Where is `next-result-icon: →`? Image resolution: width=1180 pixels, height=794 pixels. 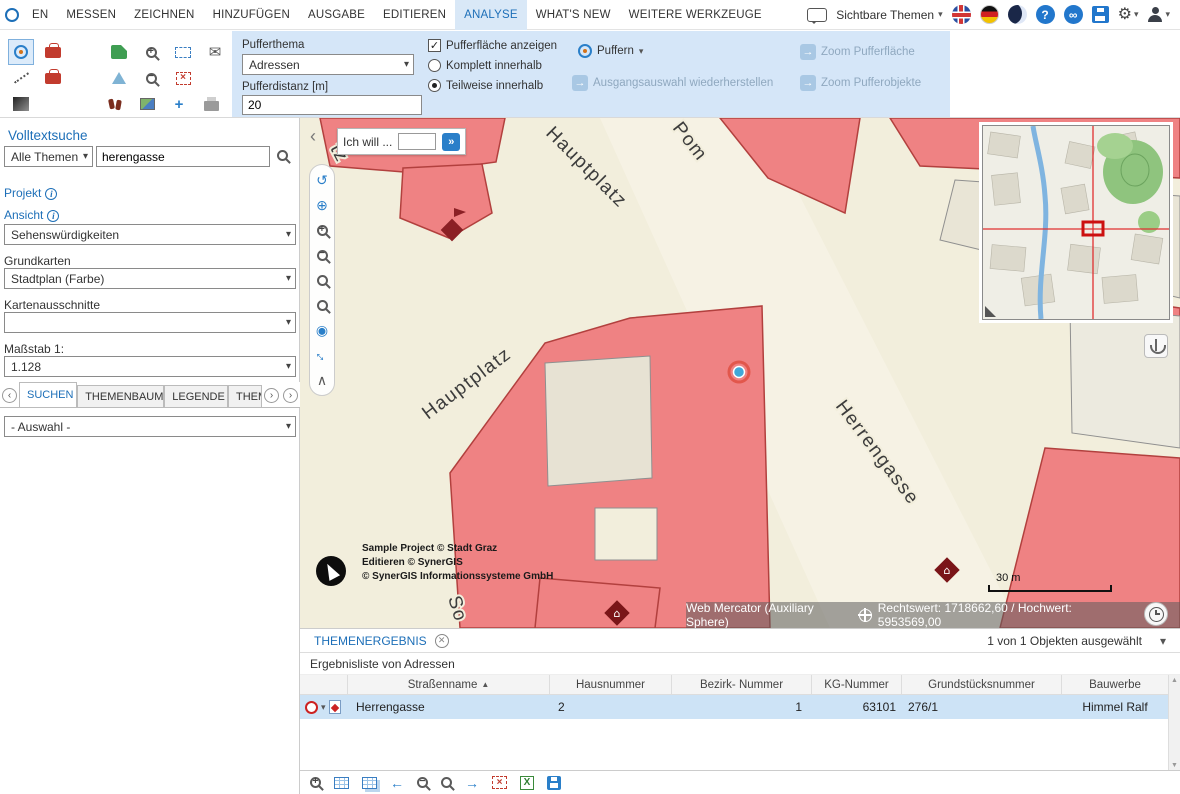
next-result-icon: → is located at coordinates (472, 783).